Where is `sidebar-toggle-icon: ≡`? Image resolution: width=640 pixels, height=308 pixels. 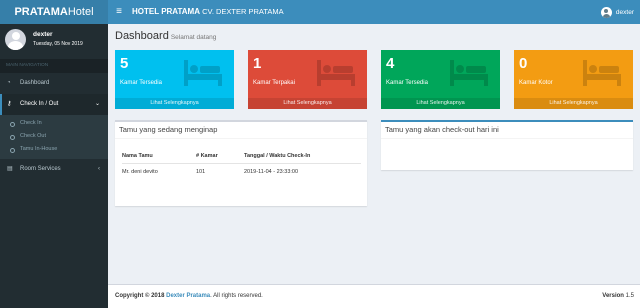
sidebar-toggle-icon: ≡ is located at coordinates (119, 12).